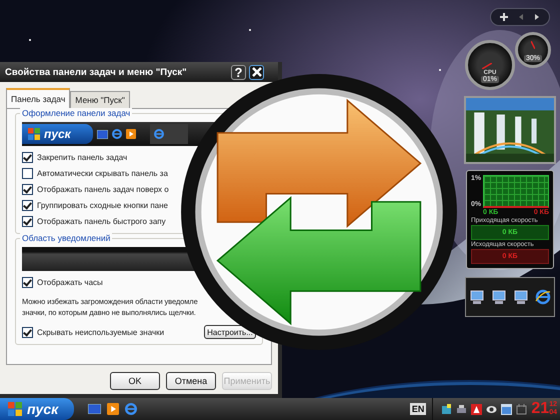  What do you see at coordinates (506, 409) in the screenshot?
I see `window-icon` at bounding box center [506, 409].